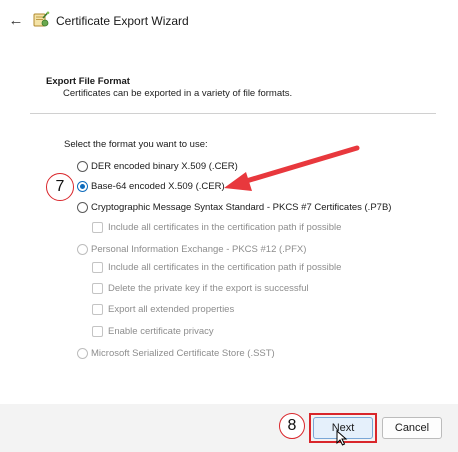 The width and height of the screenshot is (458, 452). I want to click on mouse-cursor-icon, so click(342, 438).